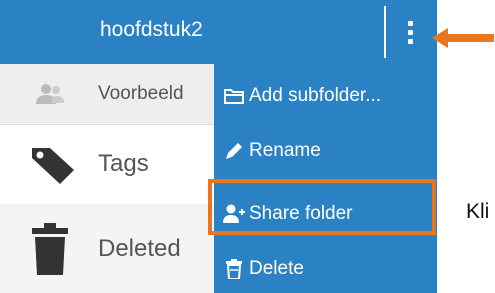 The image size is (495, 293). I want to click on menu-item-label: Rename, so click(285, 150).